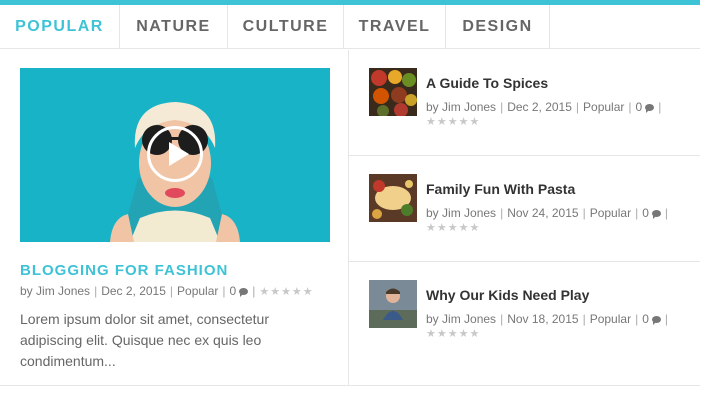 This screenshot has height=402, width=725. Describe the element at coordinates (393, 198) in the screenshot. I see `post-thumbnail-pasta` at that location.